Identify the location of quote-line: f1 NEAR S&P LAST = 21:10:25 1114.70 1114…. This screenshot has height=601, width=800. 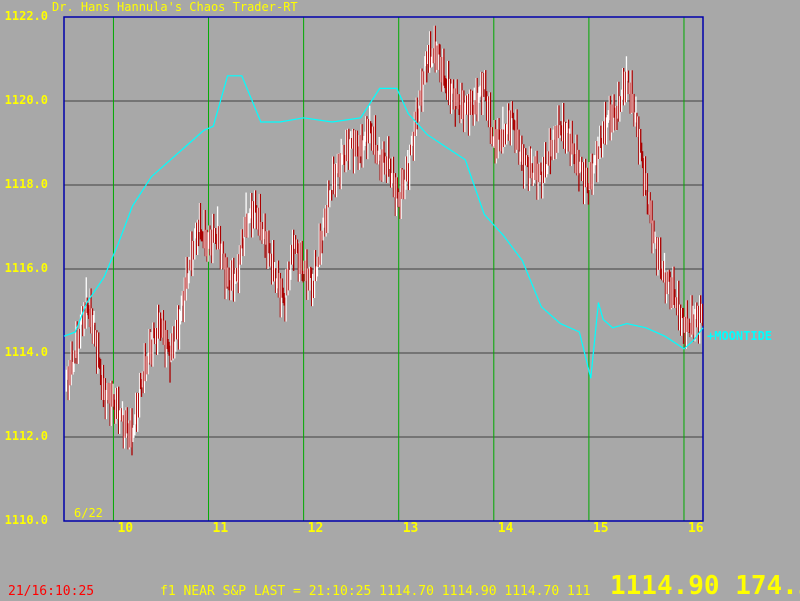
(375, 591).